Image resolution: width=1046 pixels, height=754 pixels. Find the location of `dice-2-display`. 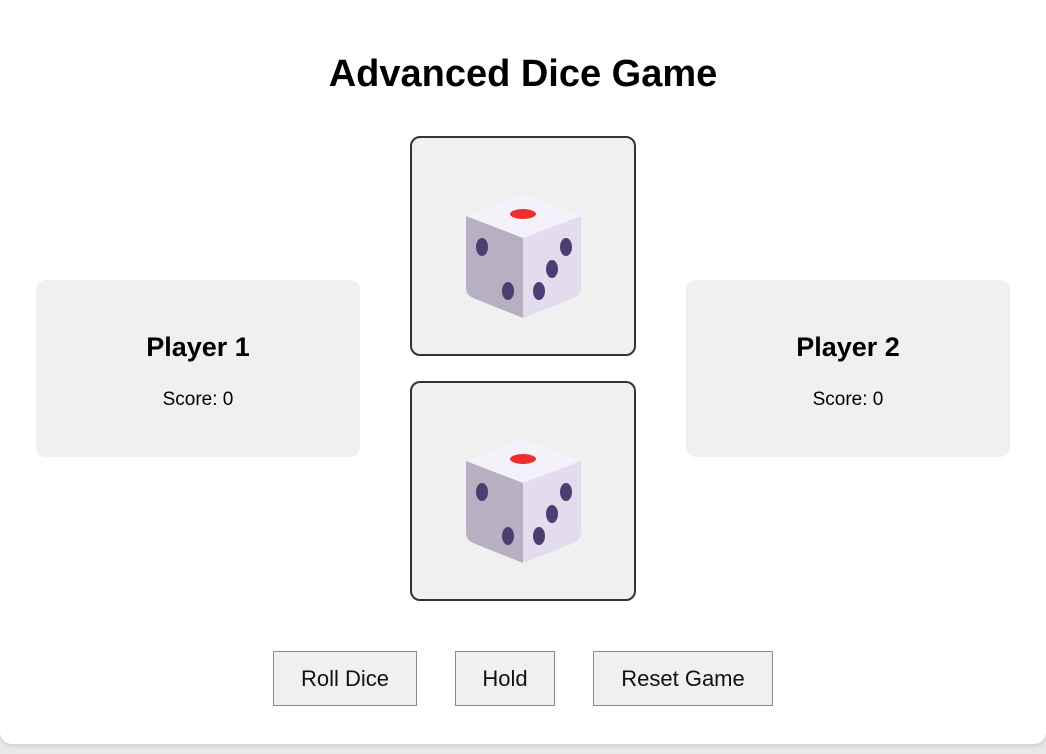

dice-2-display is located at coordinates (523, 491).